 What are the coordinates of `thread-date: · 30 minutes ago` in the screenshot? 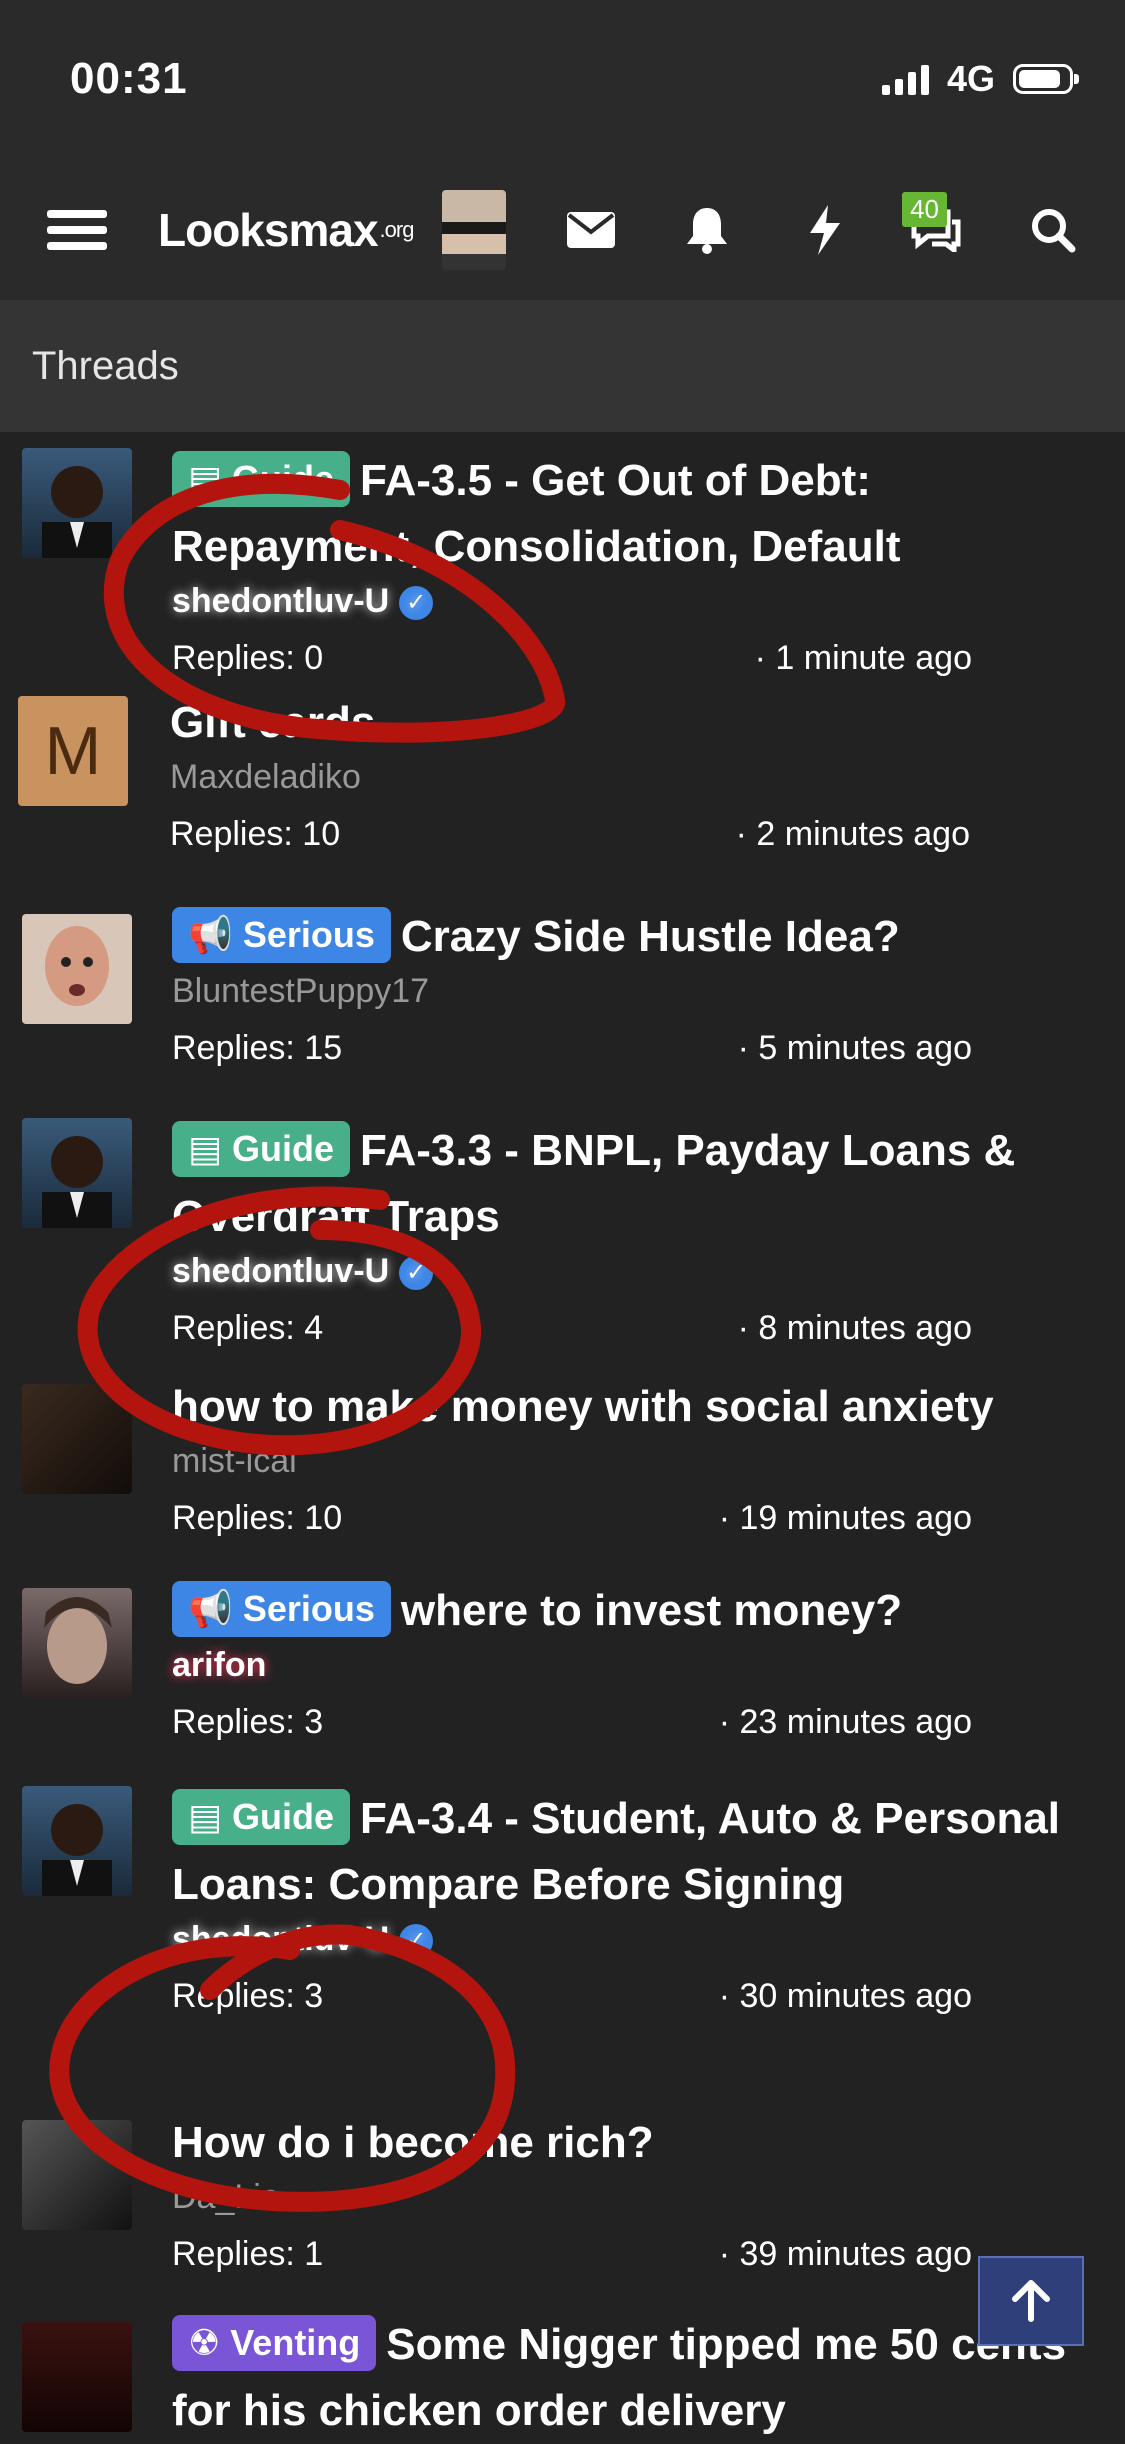 It's located at (845, 1996).